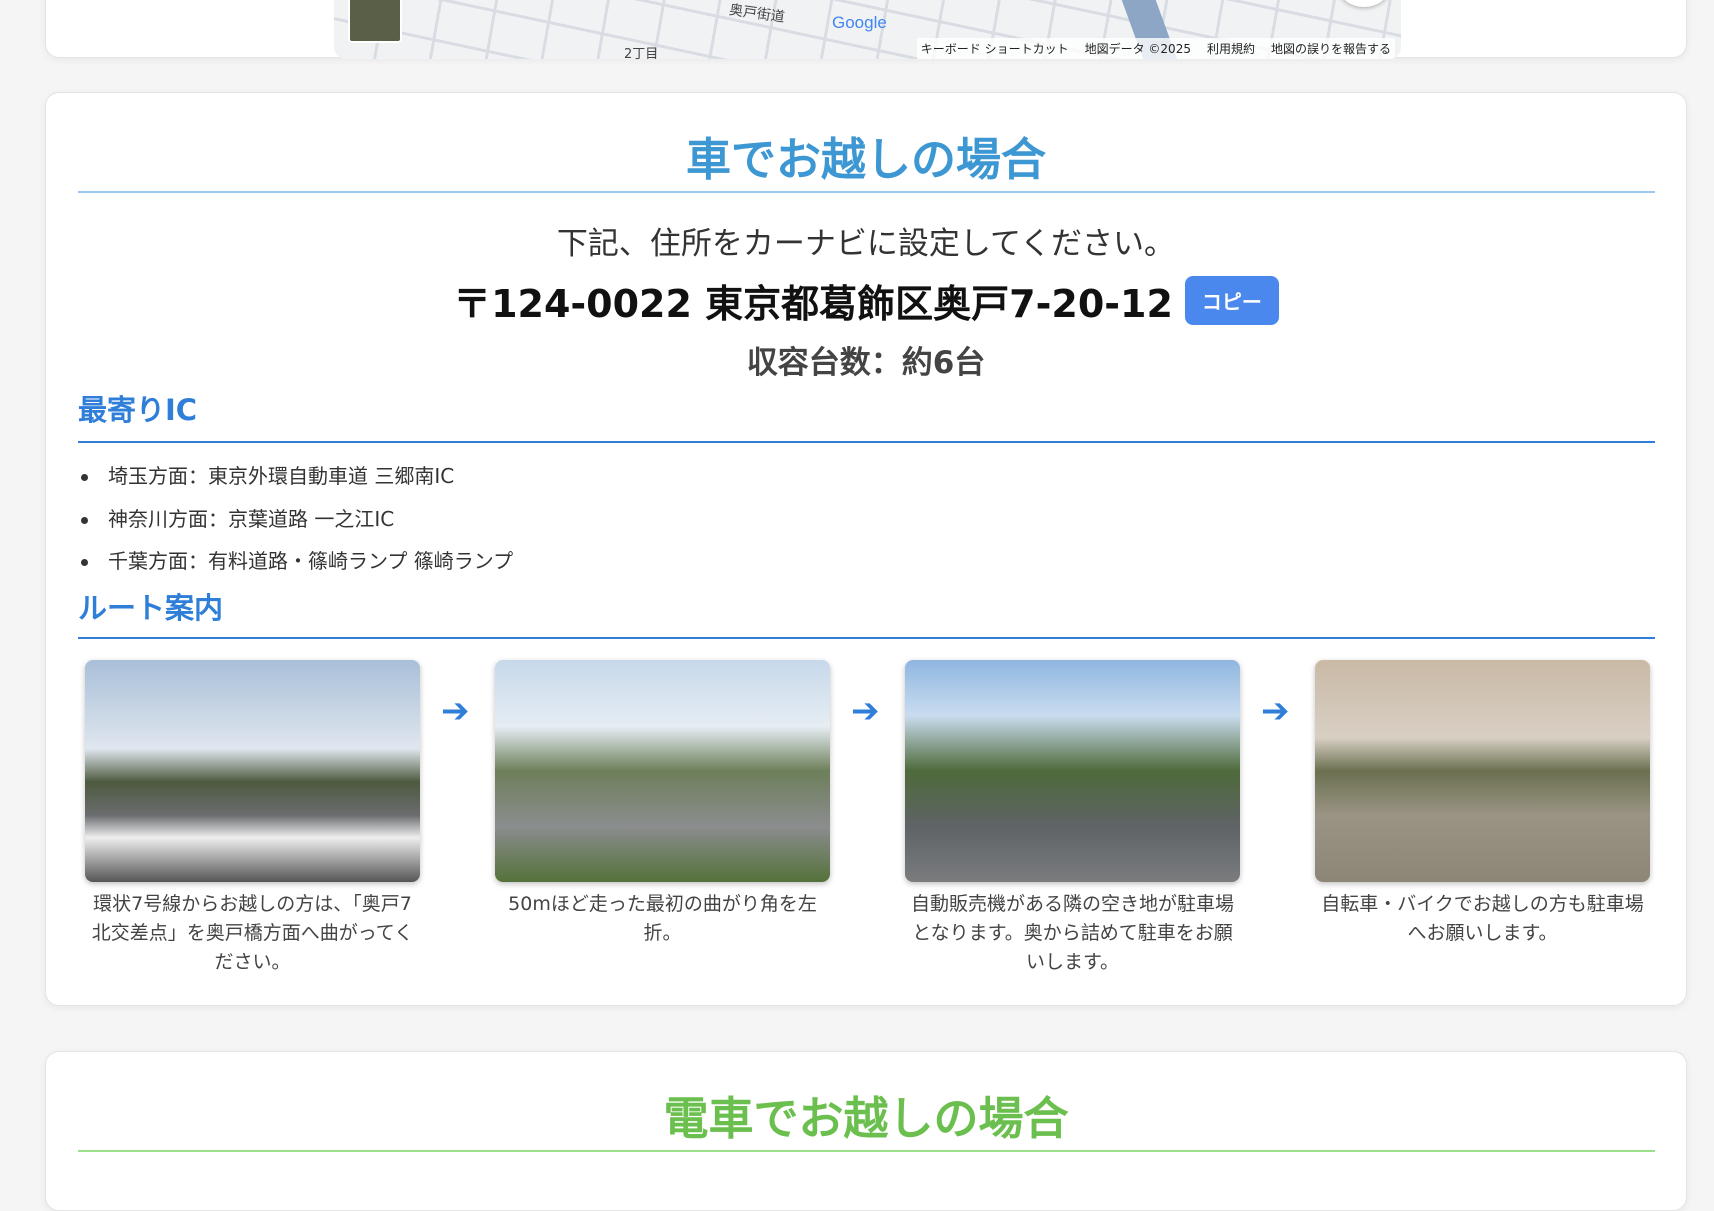  What do you see at coordinates (375, 21) in the screenshot?
I see `satellite-toggle` at bounding box center [375, 21].